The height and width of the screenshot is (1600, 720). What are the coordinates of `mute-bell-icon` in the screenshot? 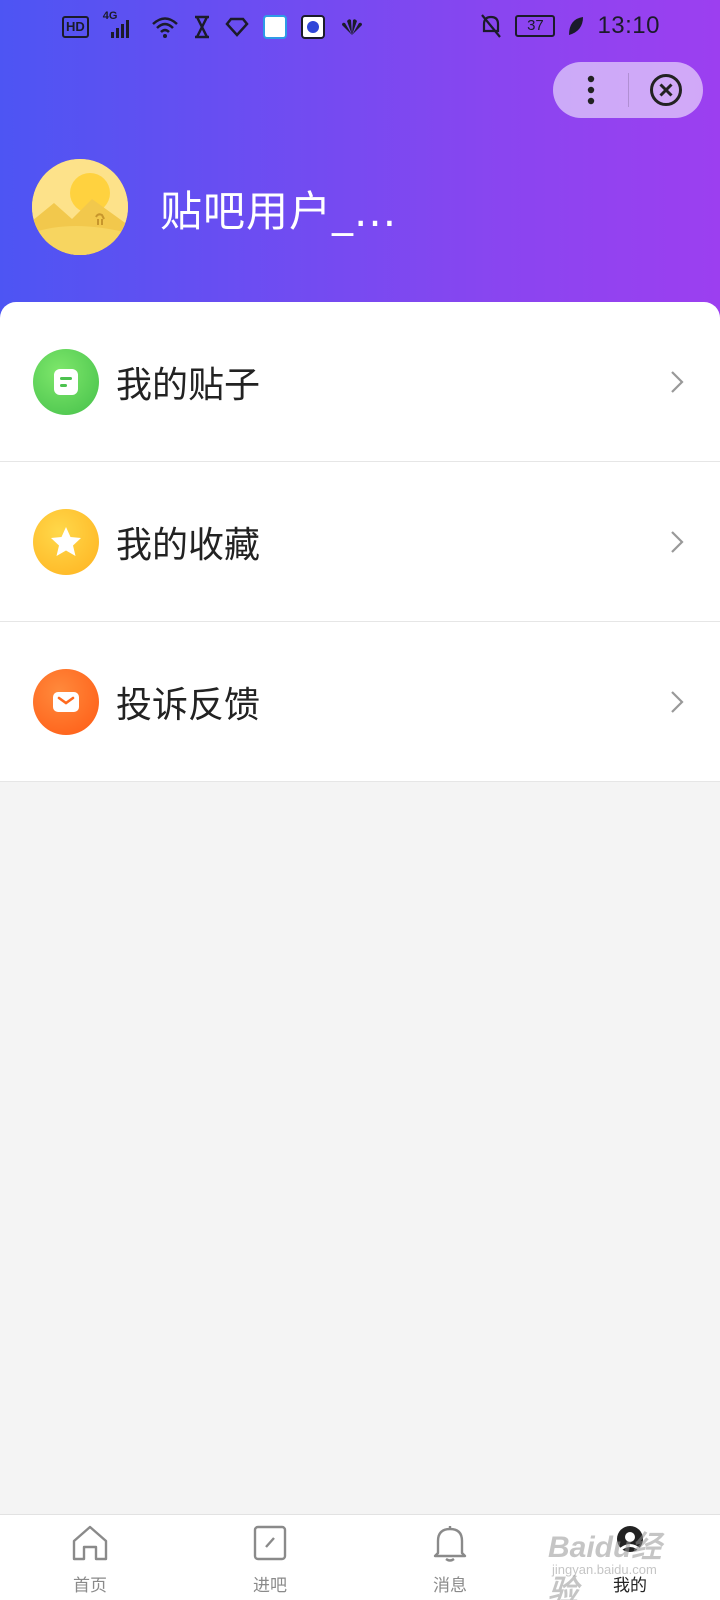 It's located at (491, 26).